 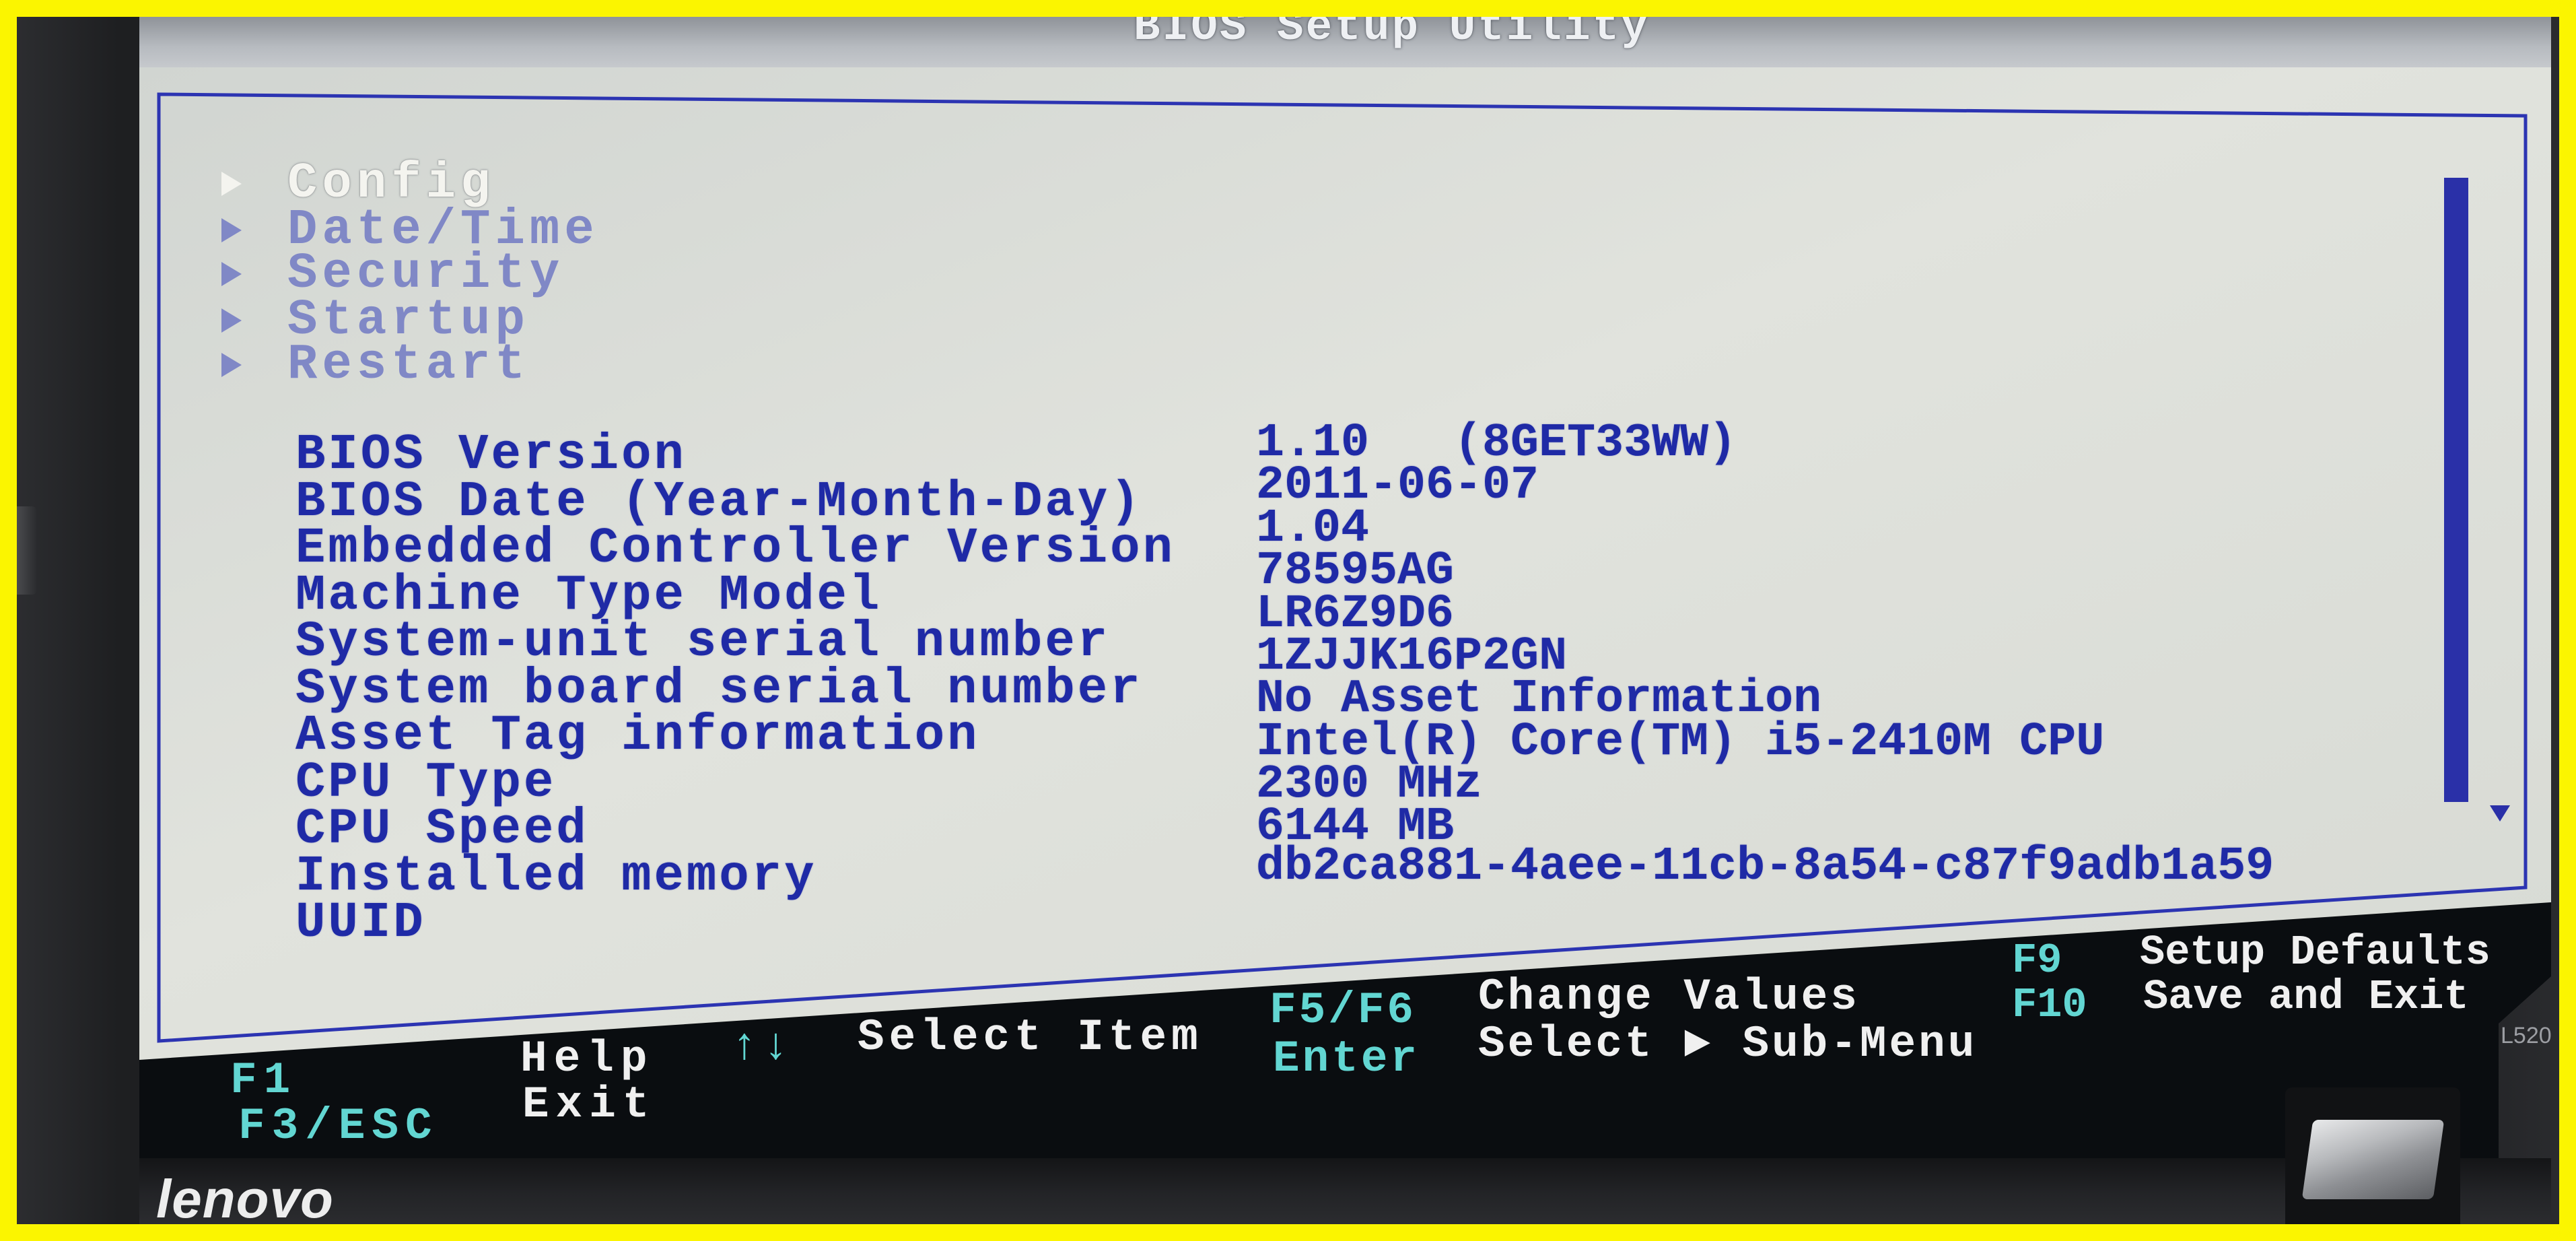 What do you see at coordinates (491, 455) in the screenshot?
I see `info-label: BIOS Version` at bounding box center [491, 455].